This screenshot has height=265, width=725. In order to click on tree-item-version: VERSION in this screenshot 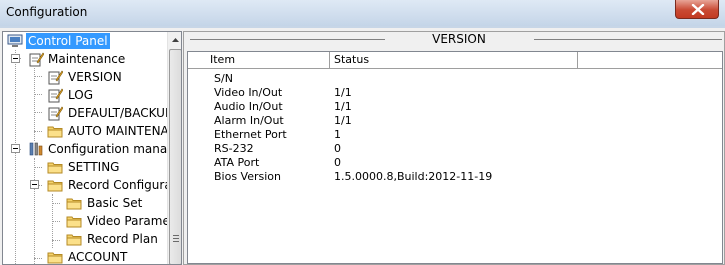, I will do `click(86, 77)`.